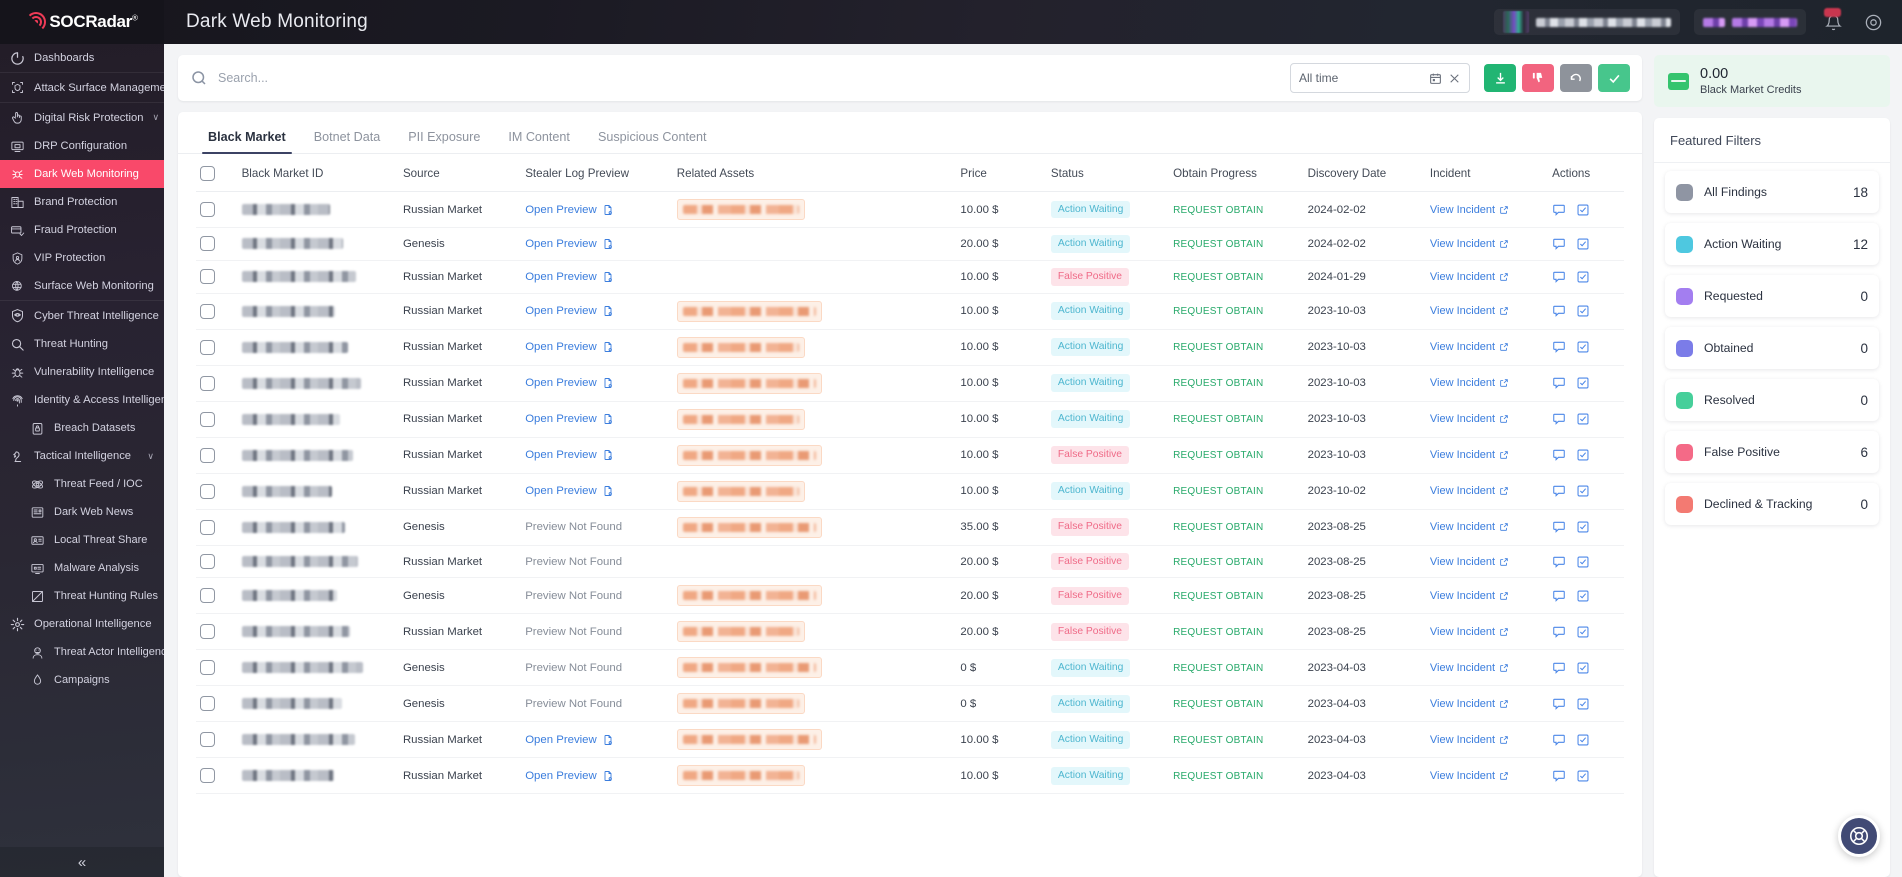 The height and width of the screenshot is (877, 1902). What do you see at coordinates (1772, 296) in the screenshot?
I see `filter-requested: Requested 0` at bounding box center [1772, 296].